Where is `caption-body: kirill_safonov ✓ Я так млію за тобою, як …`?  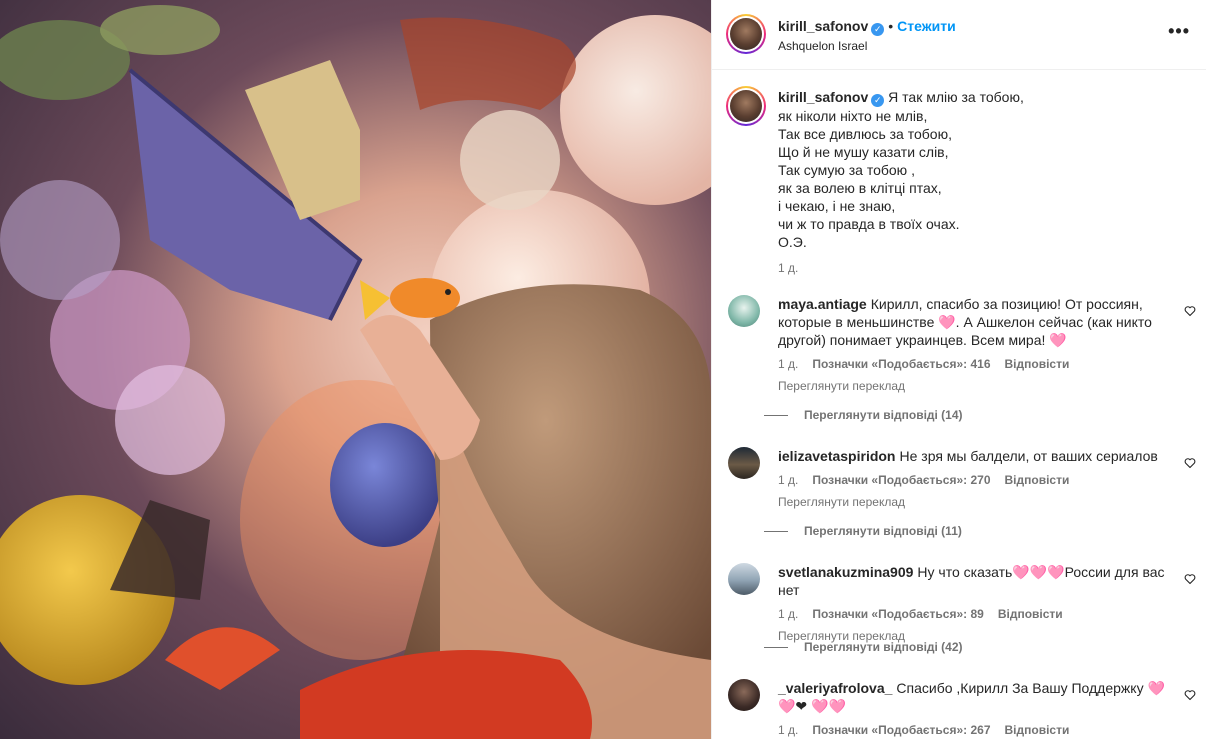 caption-body: kirill_safonov ✓ Я так млію за тобою, як … is located at coordinates (983, 182).